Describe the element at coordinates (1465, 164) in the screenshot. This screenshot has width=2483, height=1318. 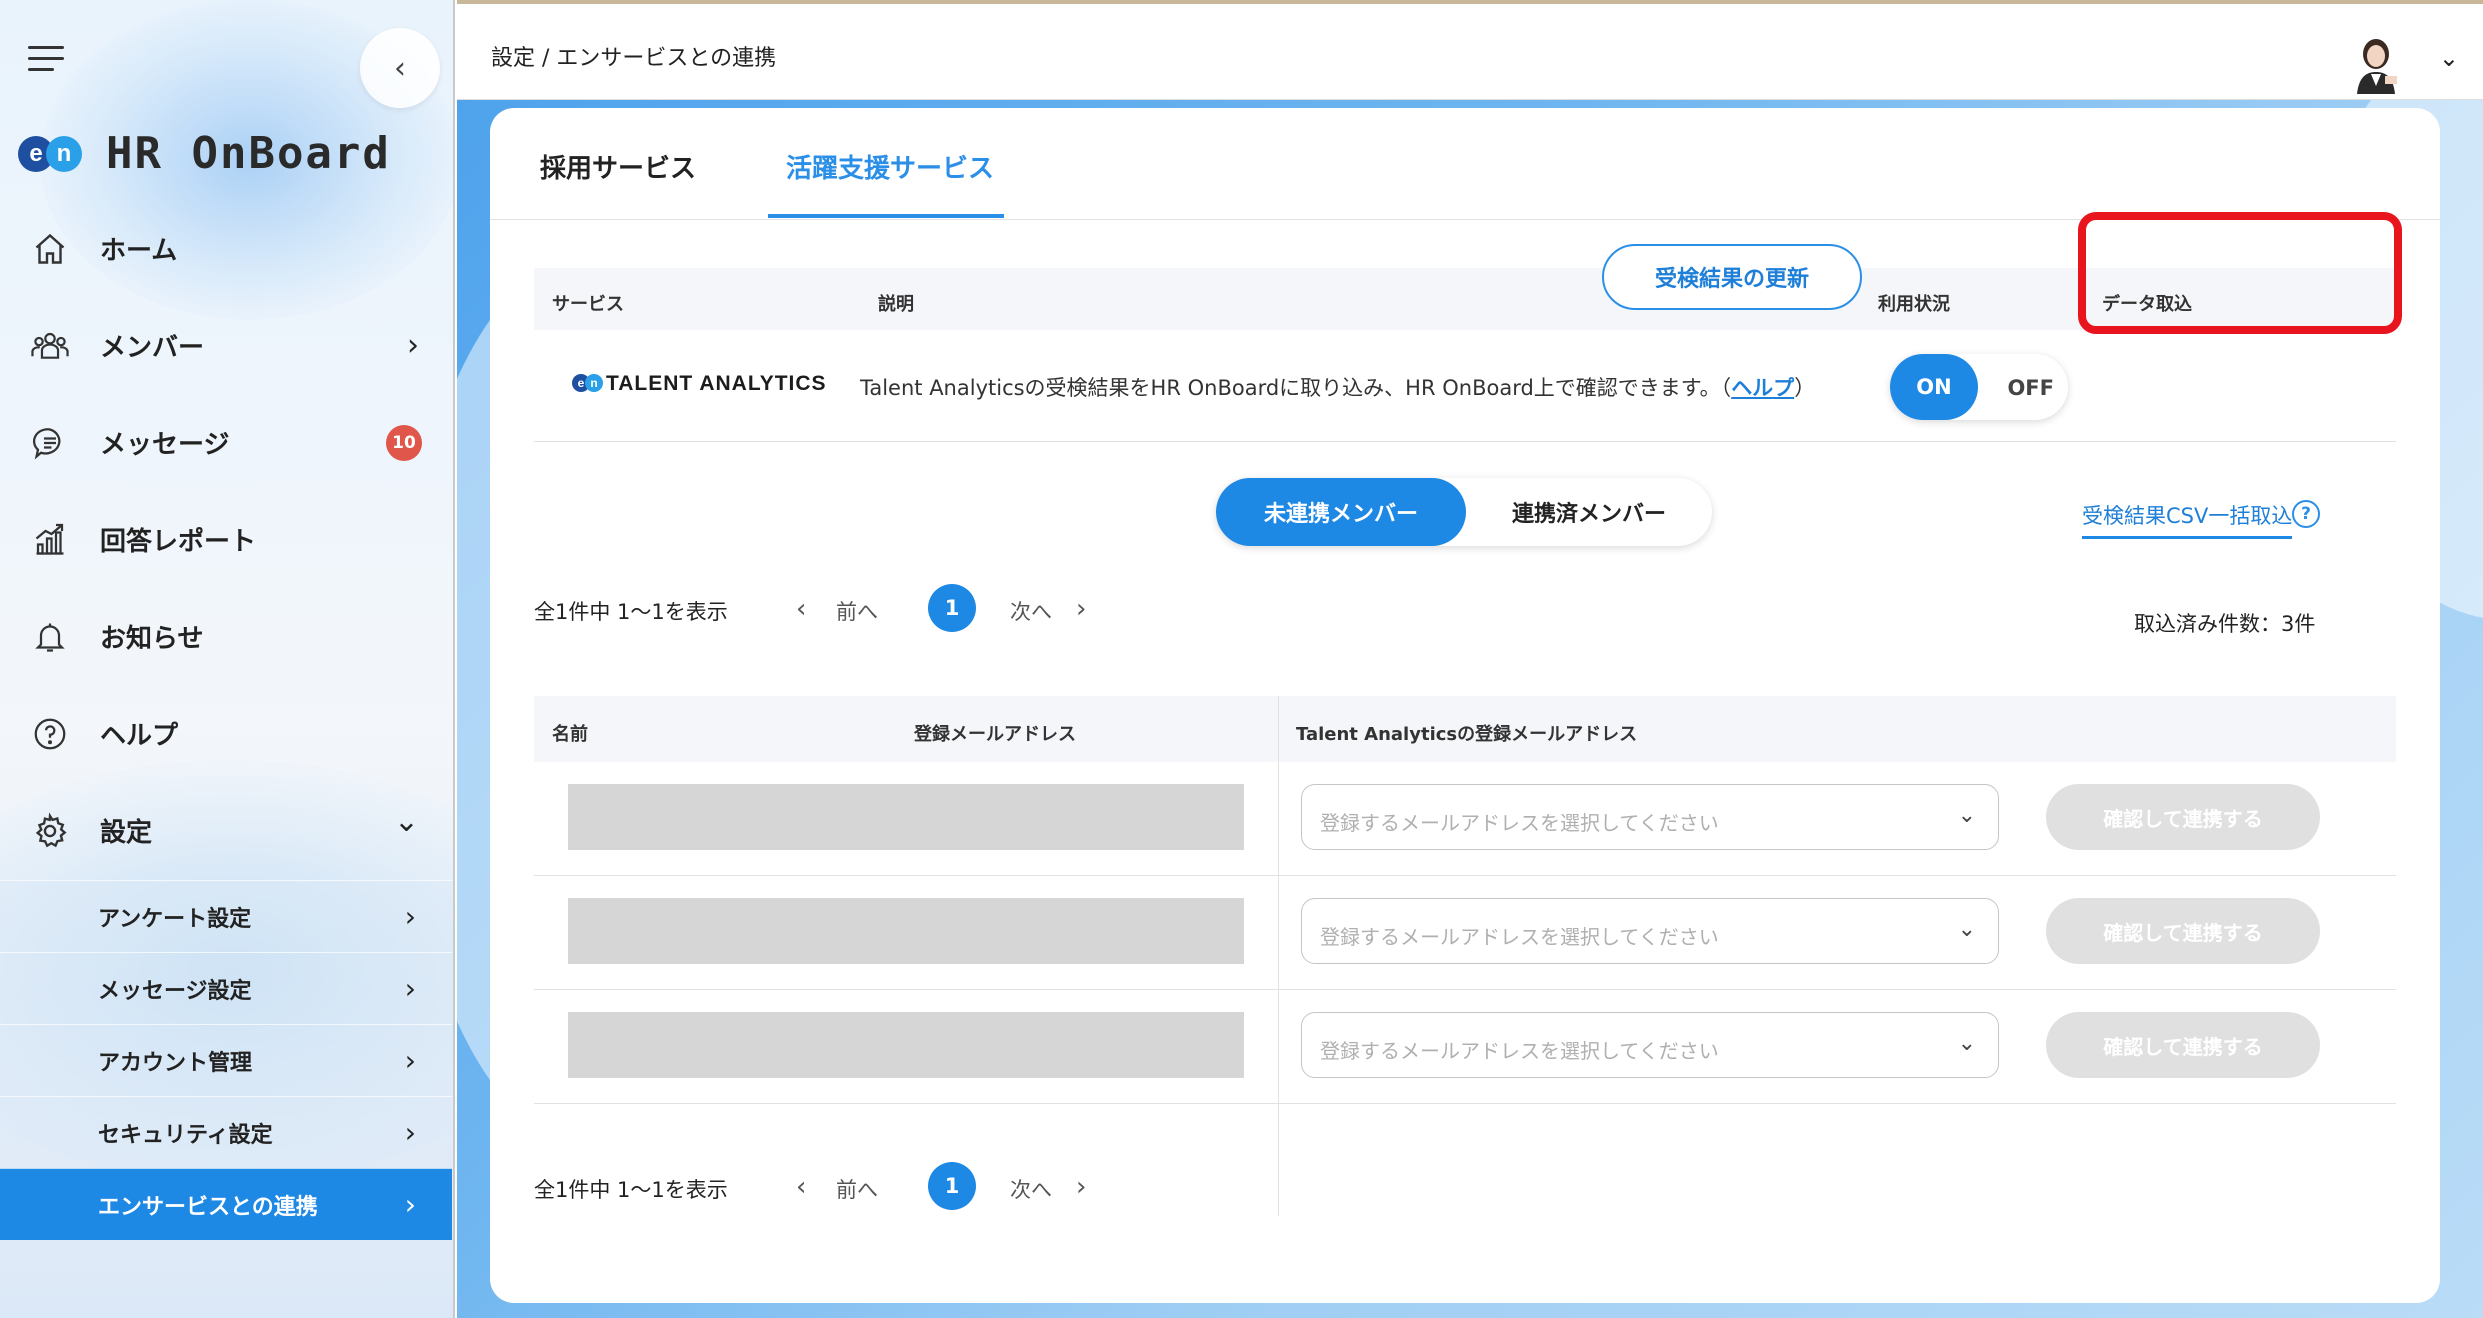
I see `service-tabs: 採用サービス 活躍支援サービス` at that location.